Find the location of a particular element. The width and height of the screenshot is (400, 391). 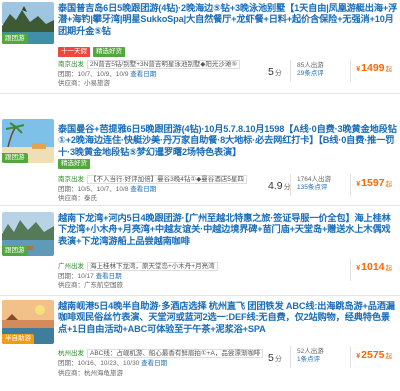

price: ¥1014起 is located at coordinates (374, 267).